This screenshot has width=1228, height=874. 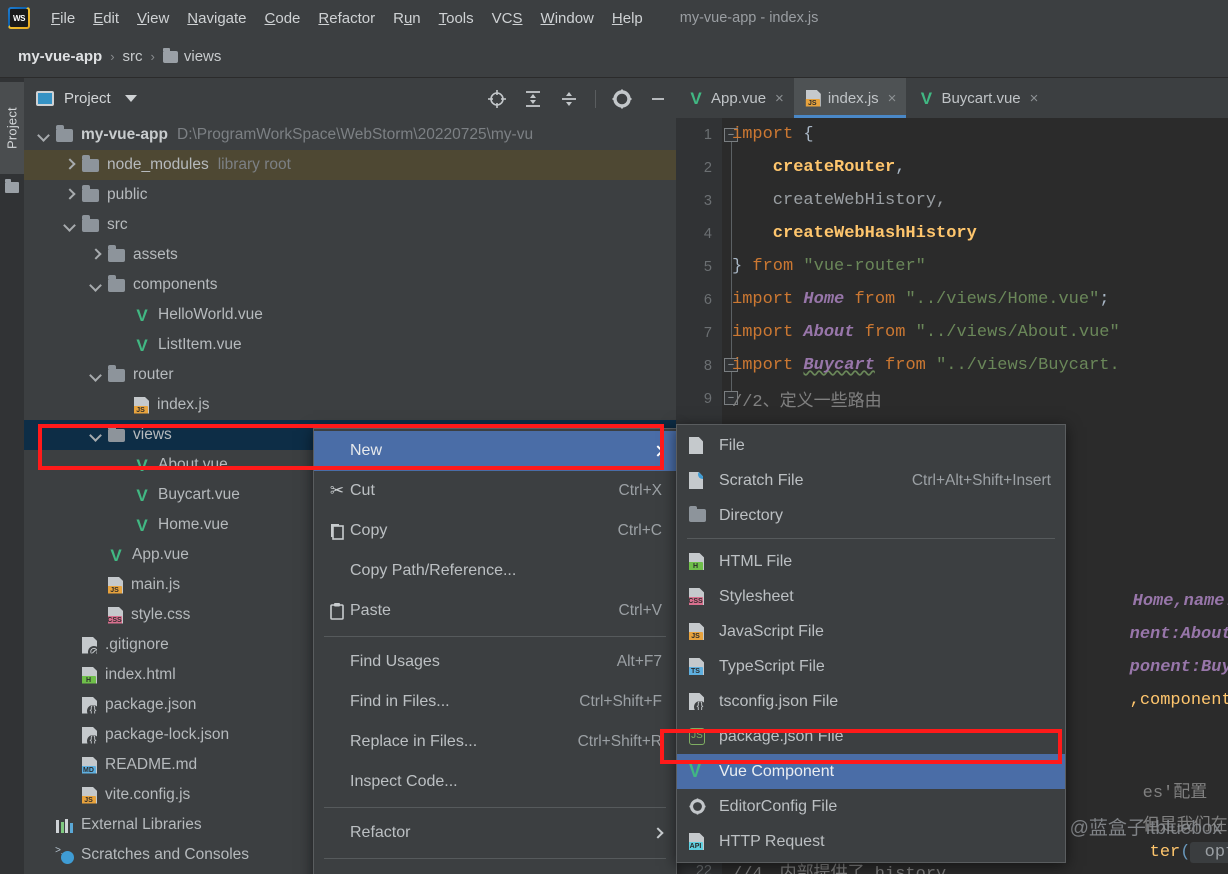 I want to click on new-submenu-item-scratch-file: Scratch File Ctrl+Alt+Shift+Insert, so click(x=871, y=480).